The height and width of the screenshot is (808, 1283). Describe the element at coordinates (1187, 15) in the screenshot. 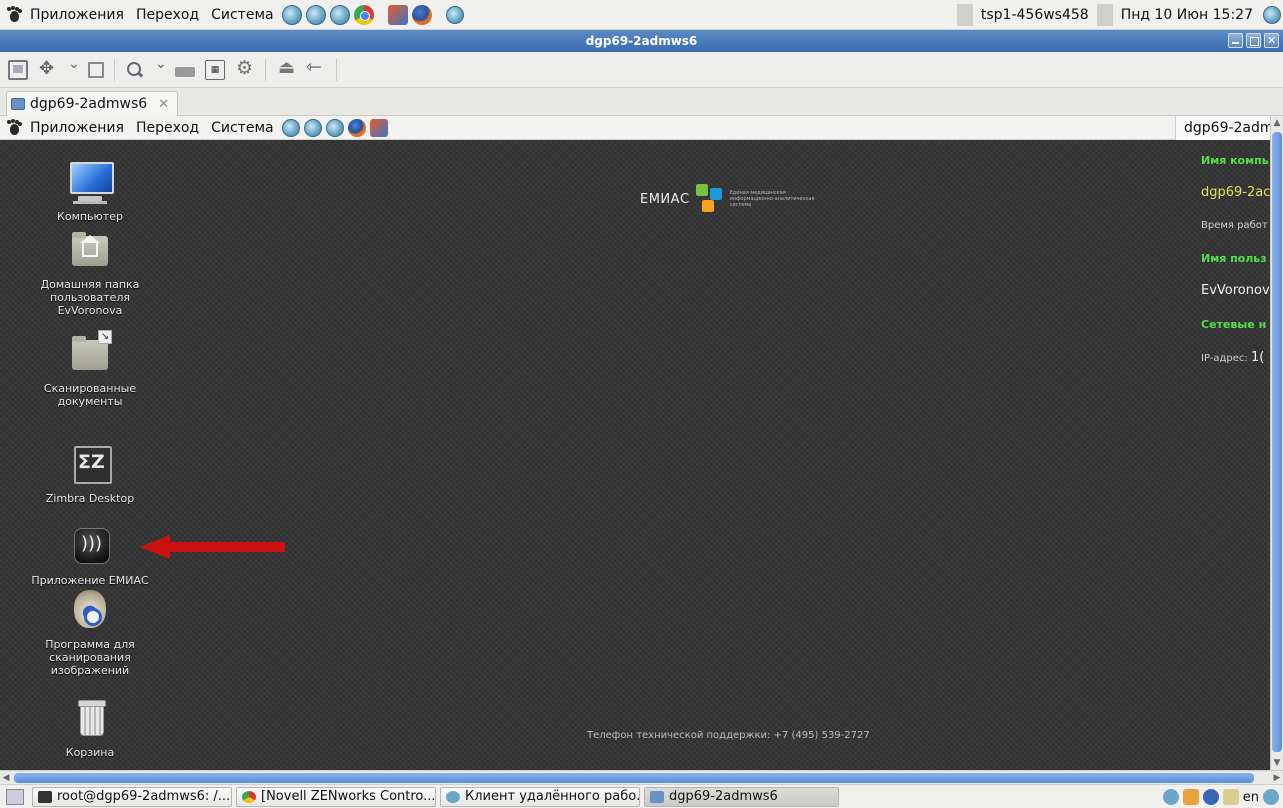

I see `panel-clock: Пнд 10 Июн 15:27` at that location.